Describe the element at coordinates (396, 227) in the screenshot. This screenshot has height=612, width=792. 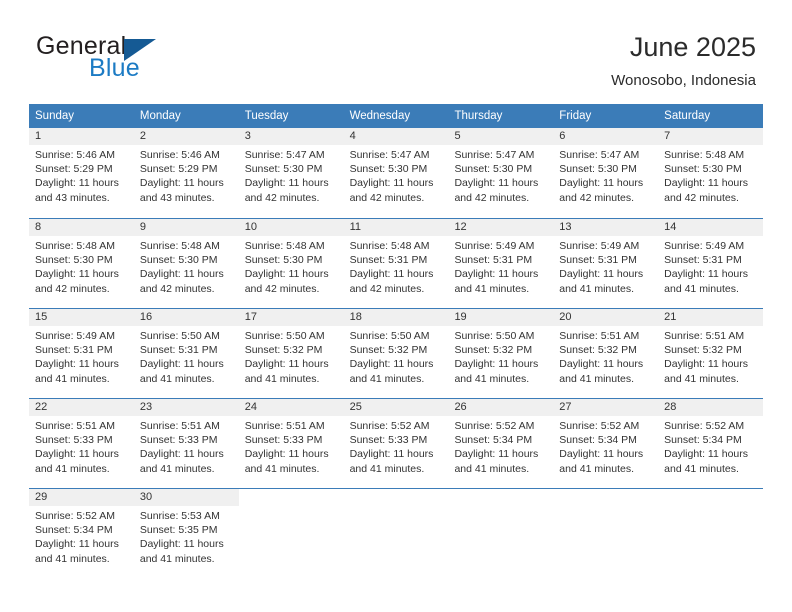
I see `day-number: 11` at that location.